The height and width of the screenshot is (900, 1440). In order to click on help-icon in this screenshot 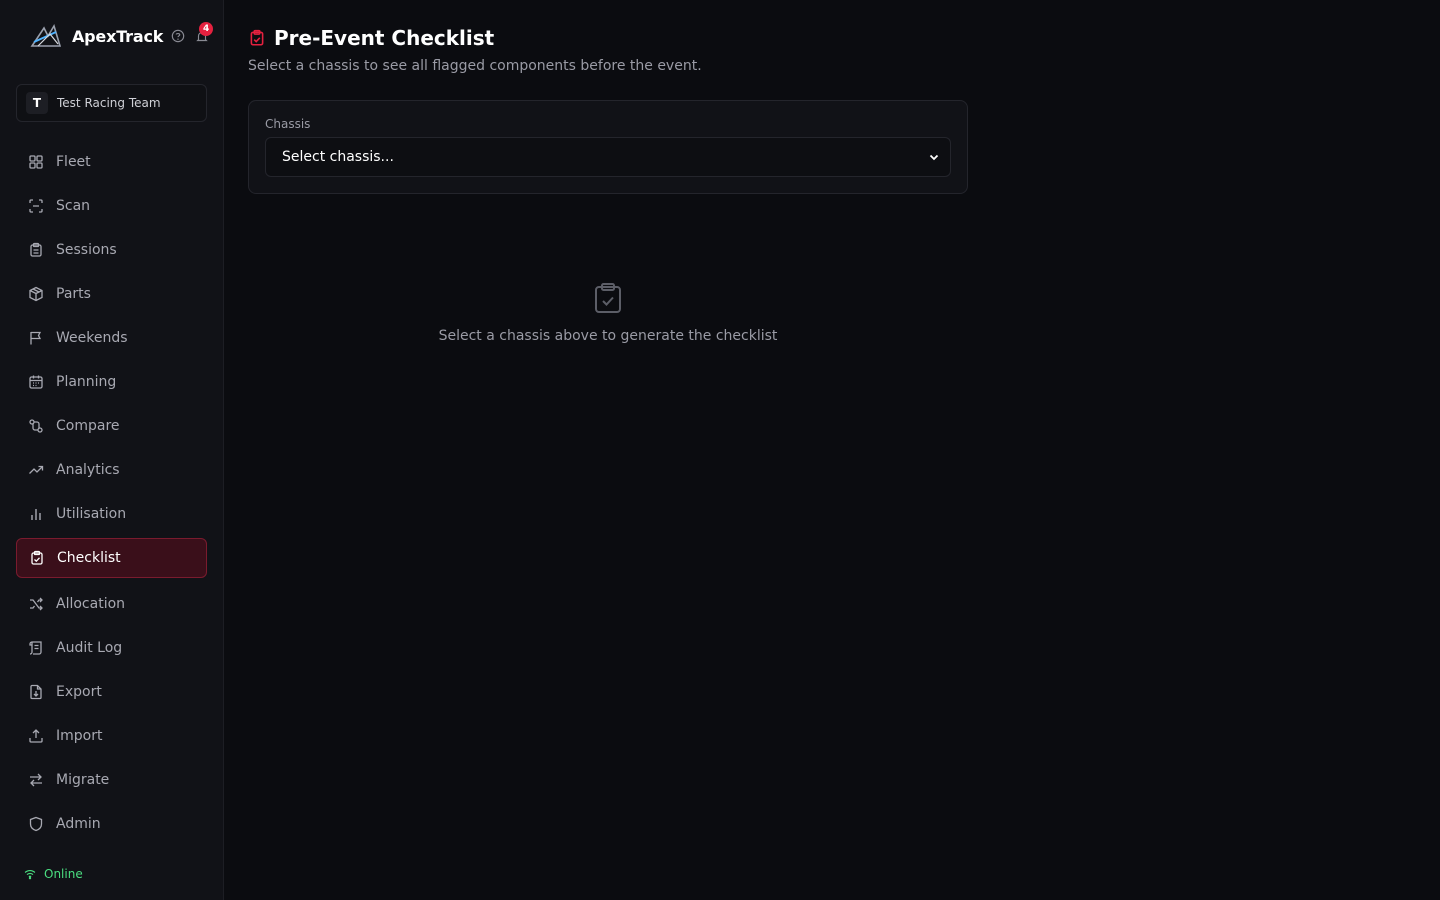, I will do `click(178, 36)`.